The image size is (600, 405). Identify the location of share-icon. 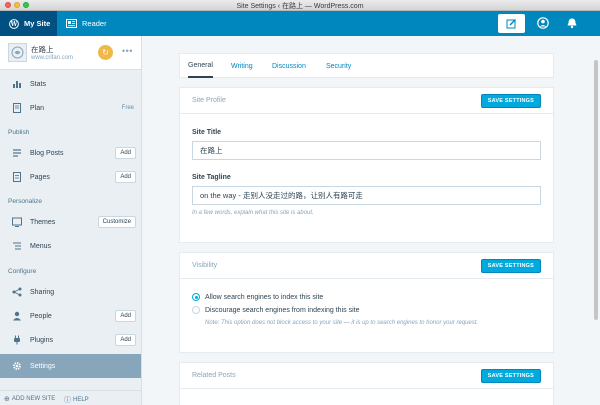
(17, 292).